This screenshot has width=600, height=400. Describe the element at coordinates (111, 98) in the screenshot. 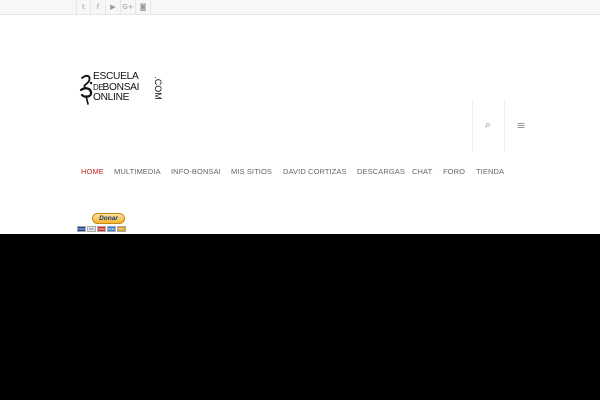

I see `logo-line-3: ONLINE` at that location.